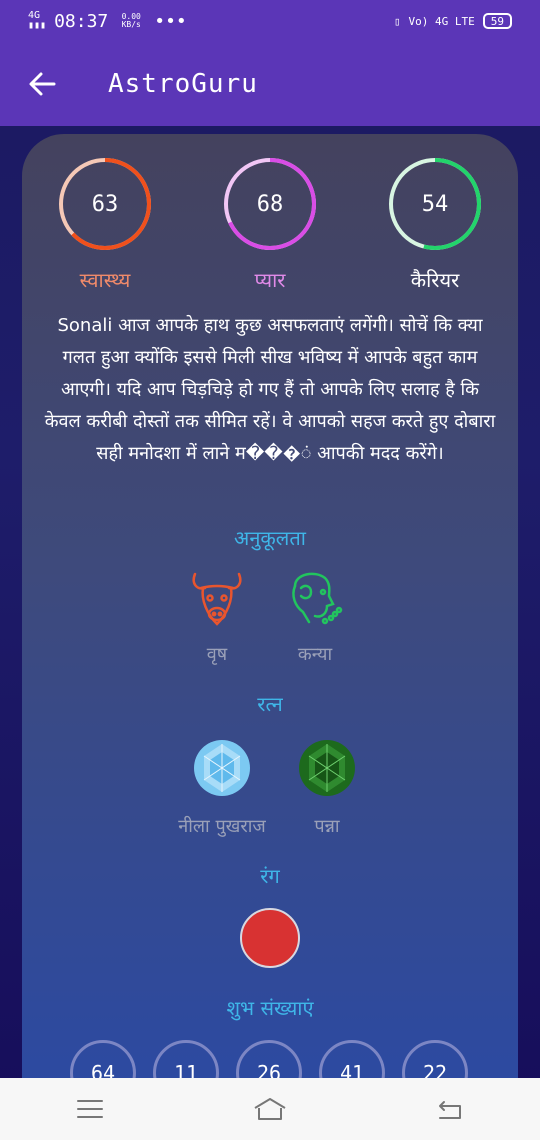  I want to click on menu-icon, so click(90, 1109).